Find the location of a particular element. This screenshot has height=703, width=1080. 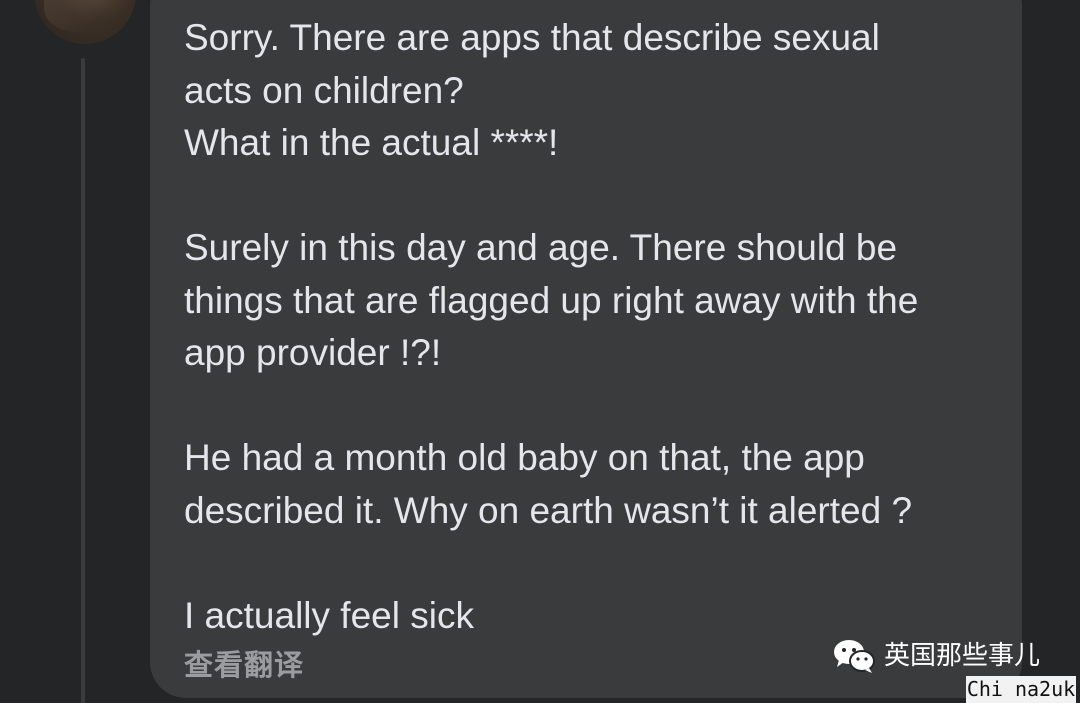

site-watermark-label: Chi na2uk is located at coordinates (1021, 689).